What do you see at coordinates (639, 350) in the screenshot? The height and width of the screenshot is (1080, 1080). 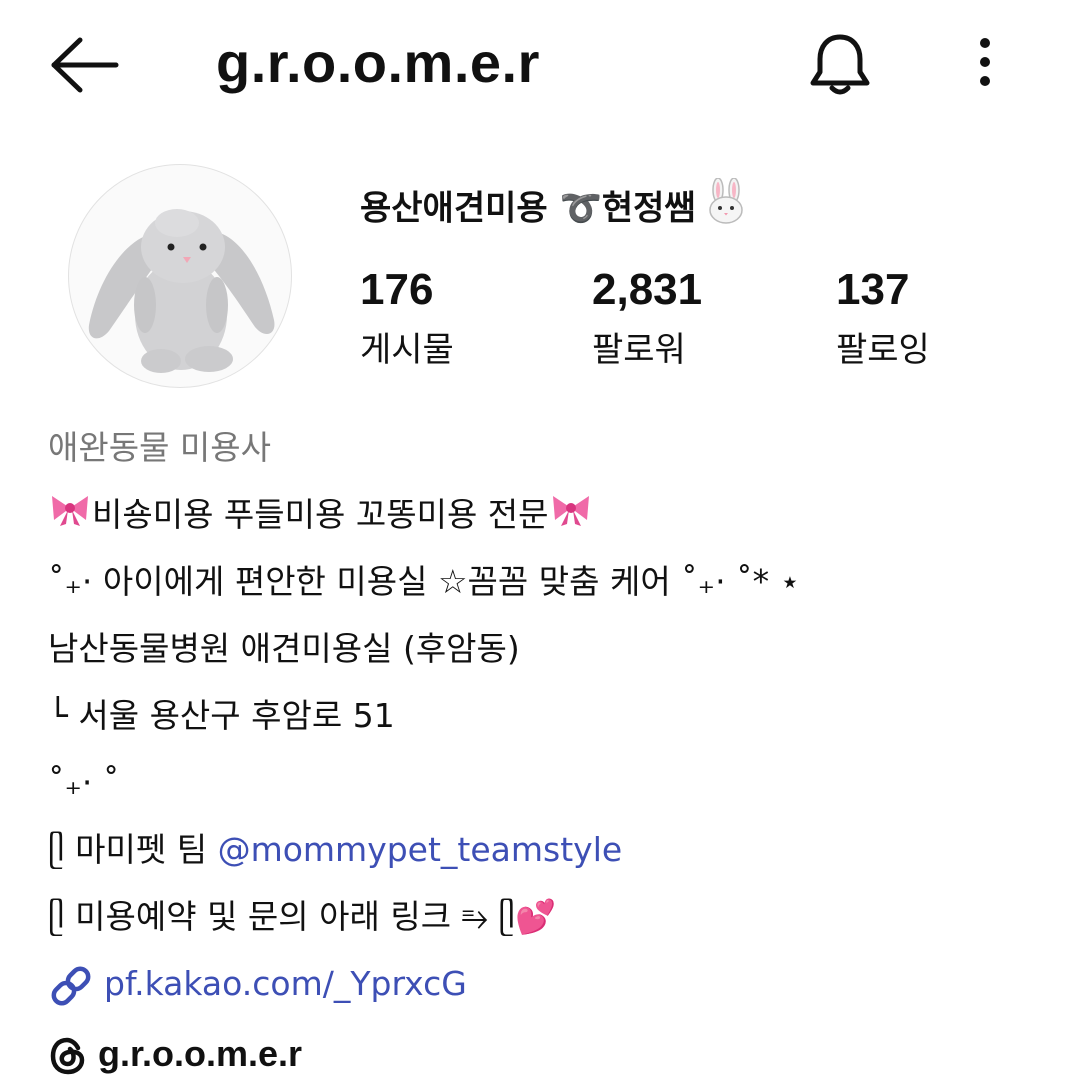 I see `followers-label: 팔로워` at bounding box center [639, 350].